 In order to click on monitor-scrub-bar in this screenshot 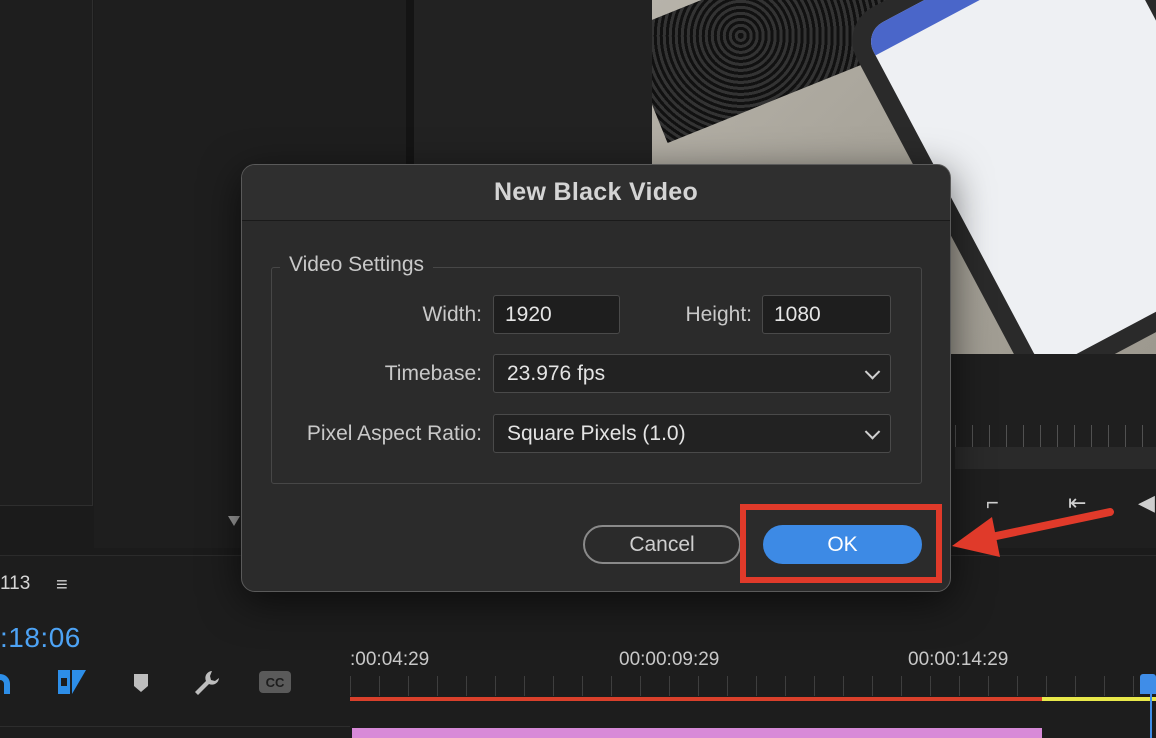, I will do `click(1055, 458)`.